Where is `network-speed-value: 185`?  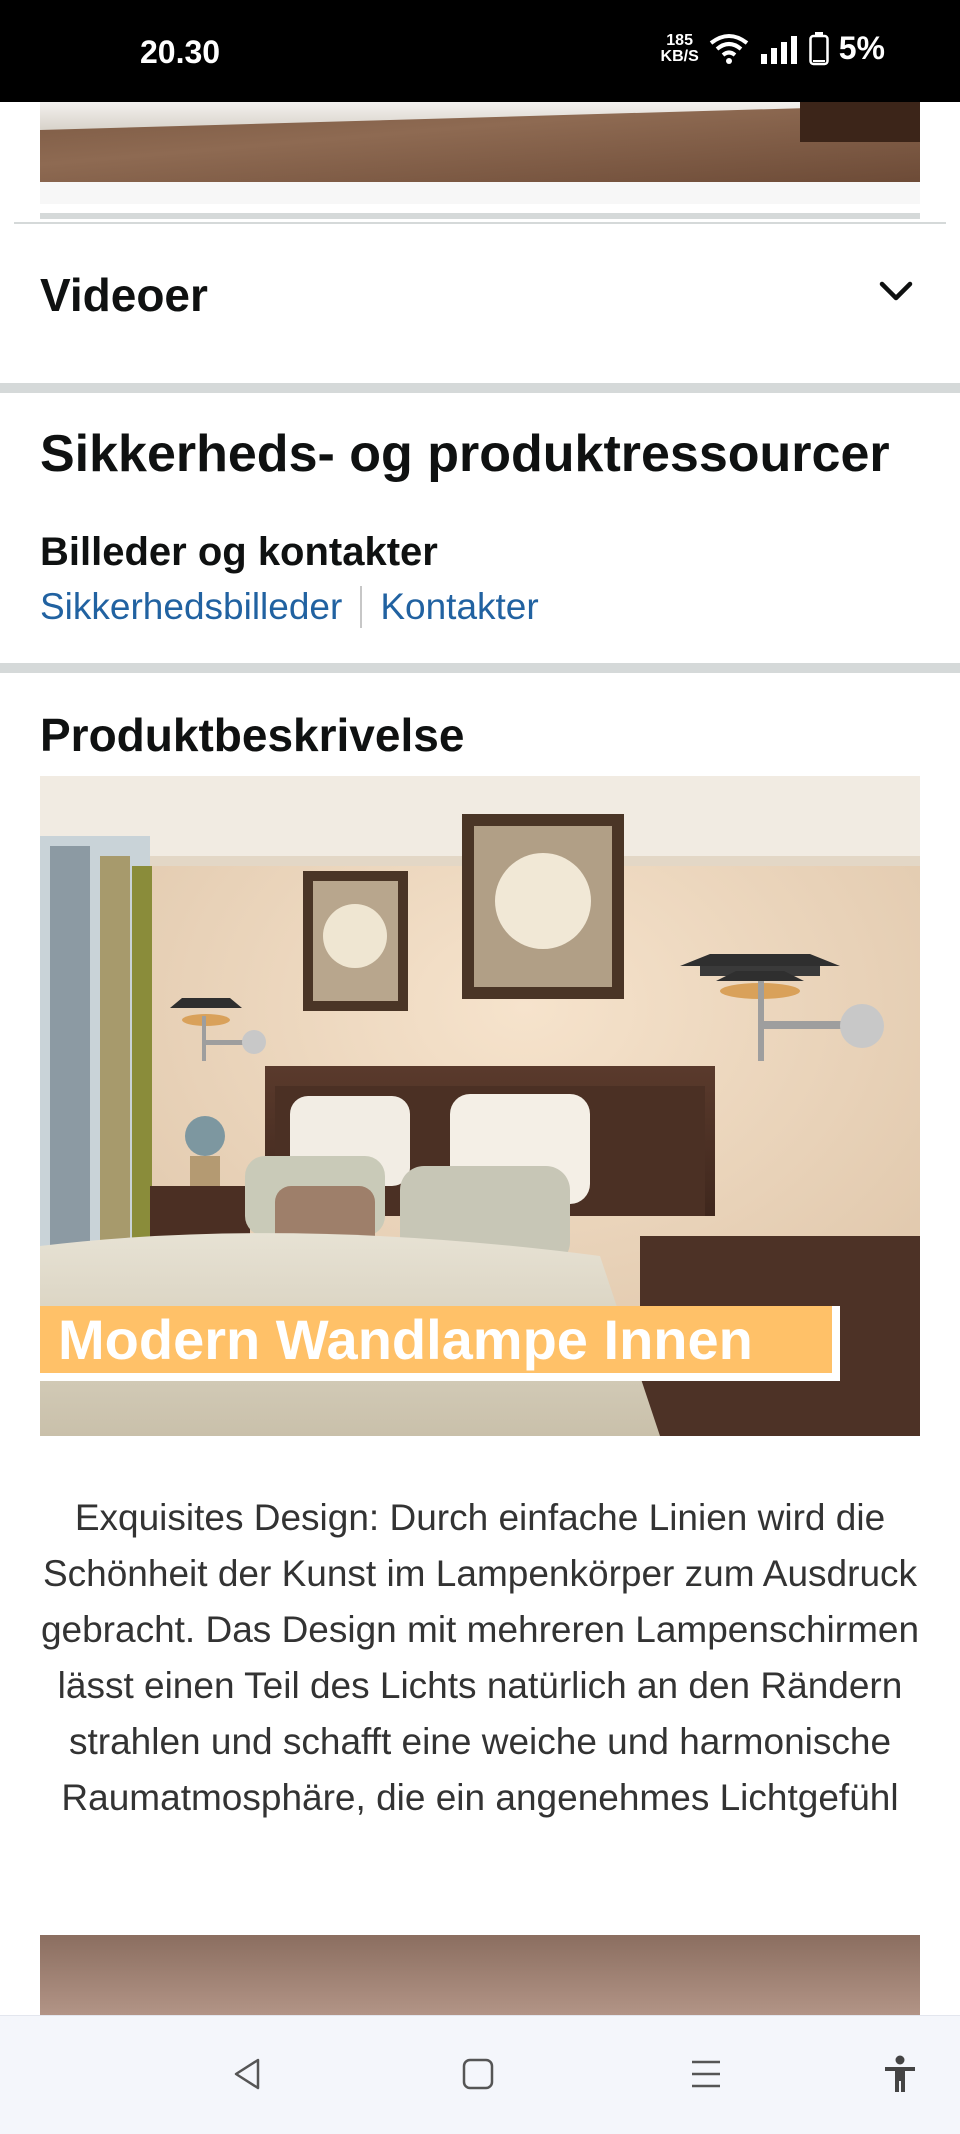
network-speed-value: 185 is located at coordinates (679, 40).